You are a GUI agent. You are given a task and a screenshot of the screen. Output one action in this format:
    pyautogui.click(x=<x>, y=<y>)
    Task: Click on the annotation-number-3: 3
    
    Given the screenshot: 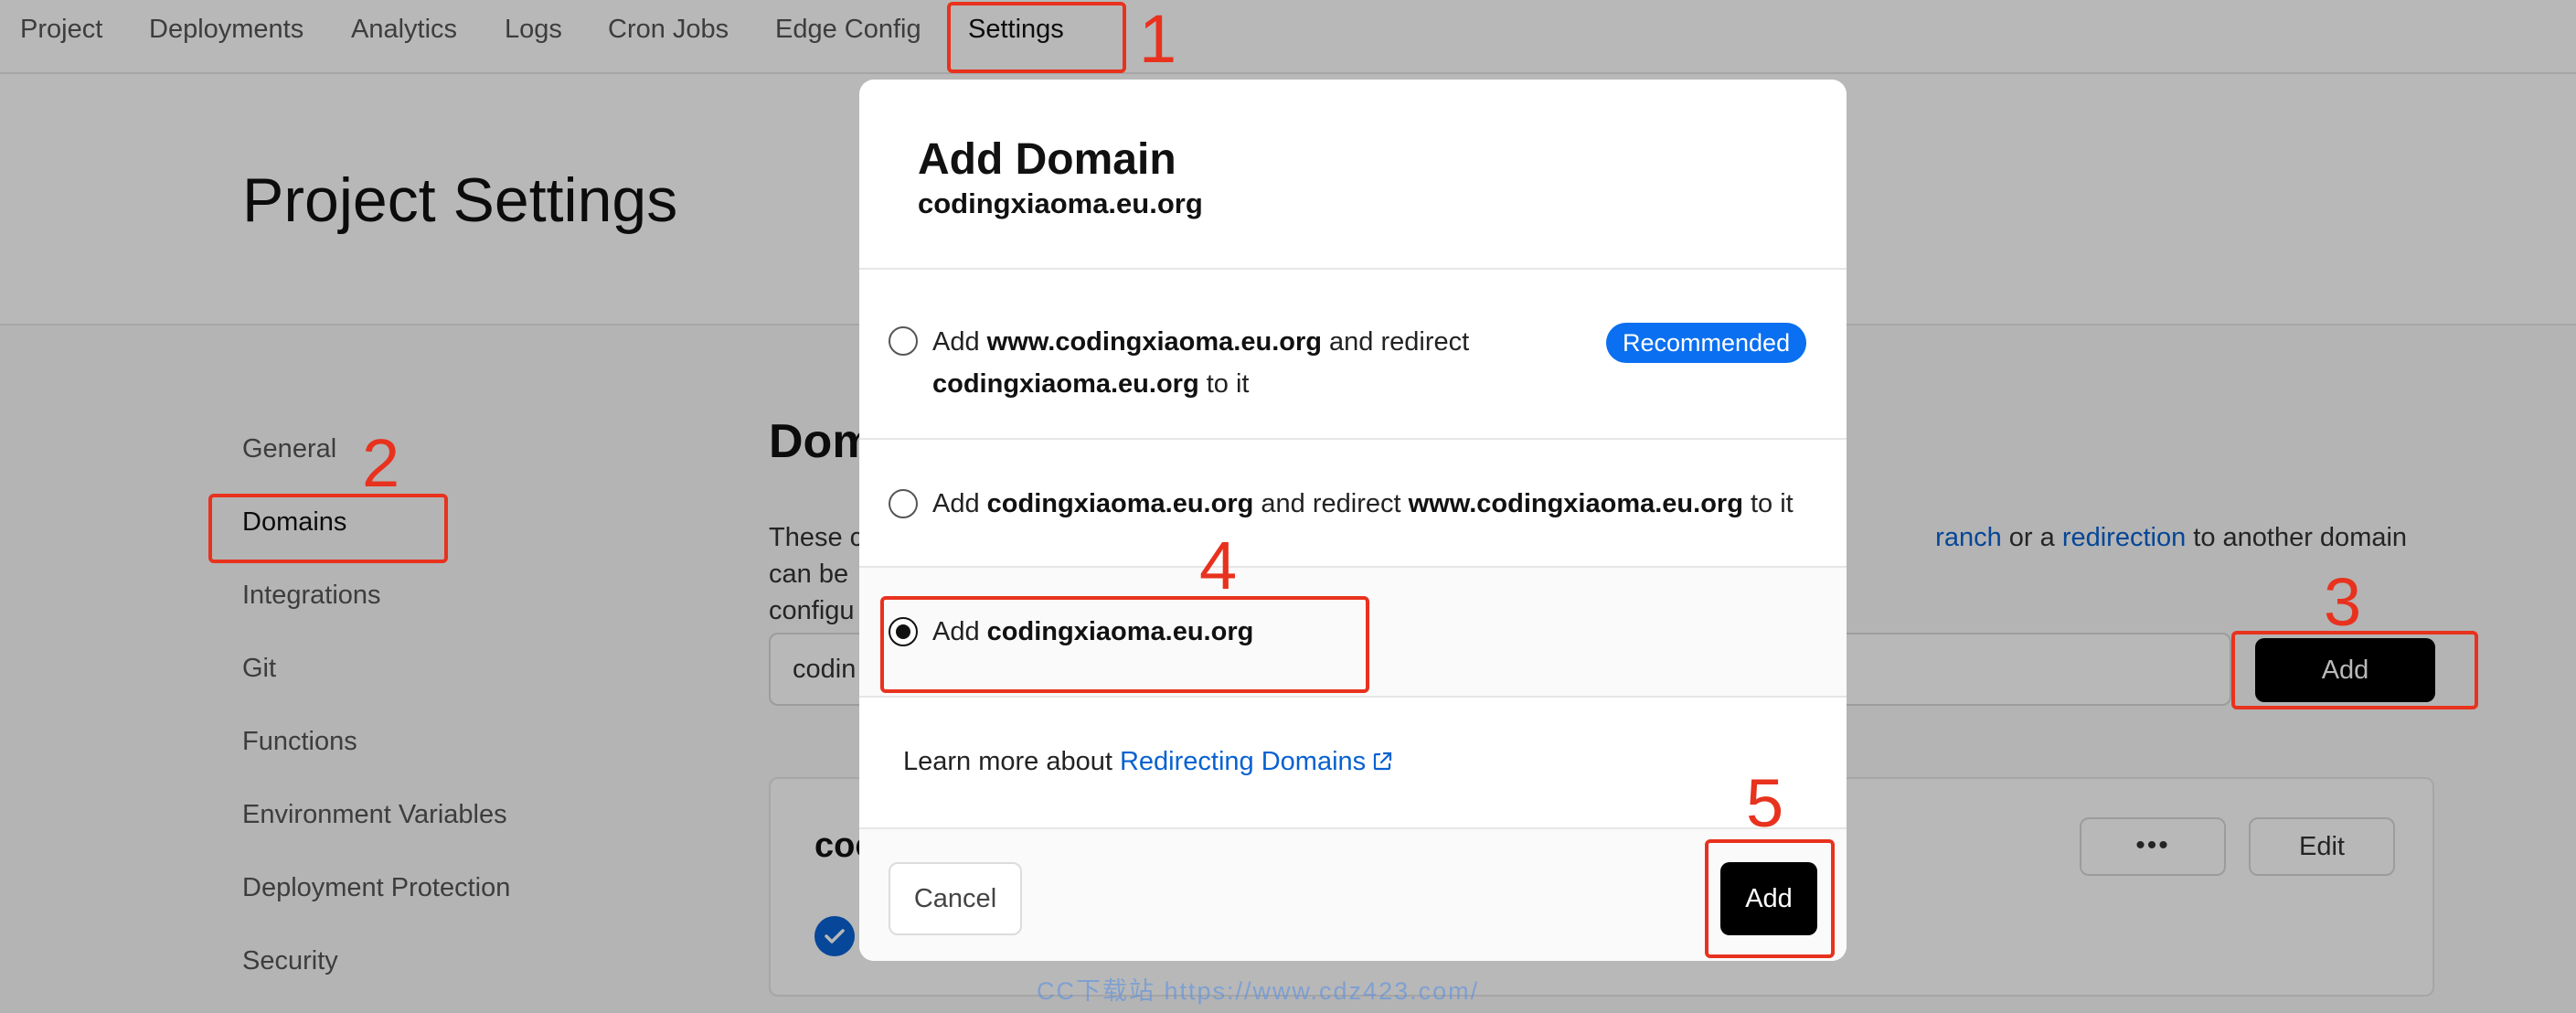 What is the action you would take?
    pyautogui.click(x=2343, y=602)
    